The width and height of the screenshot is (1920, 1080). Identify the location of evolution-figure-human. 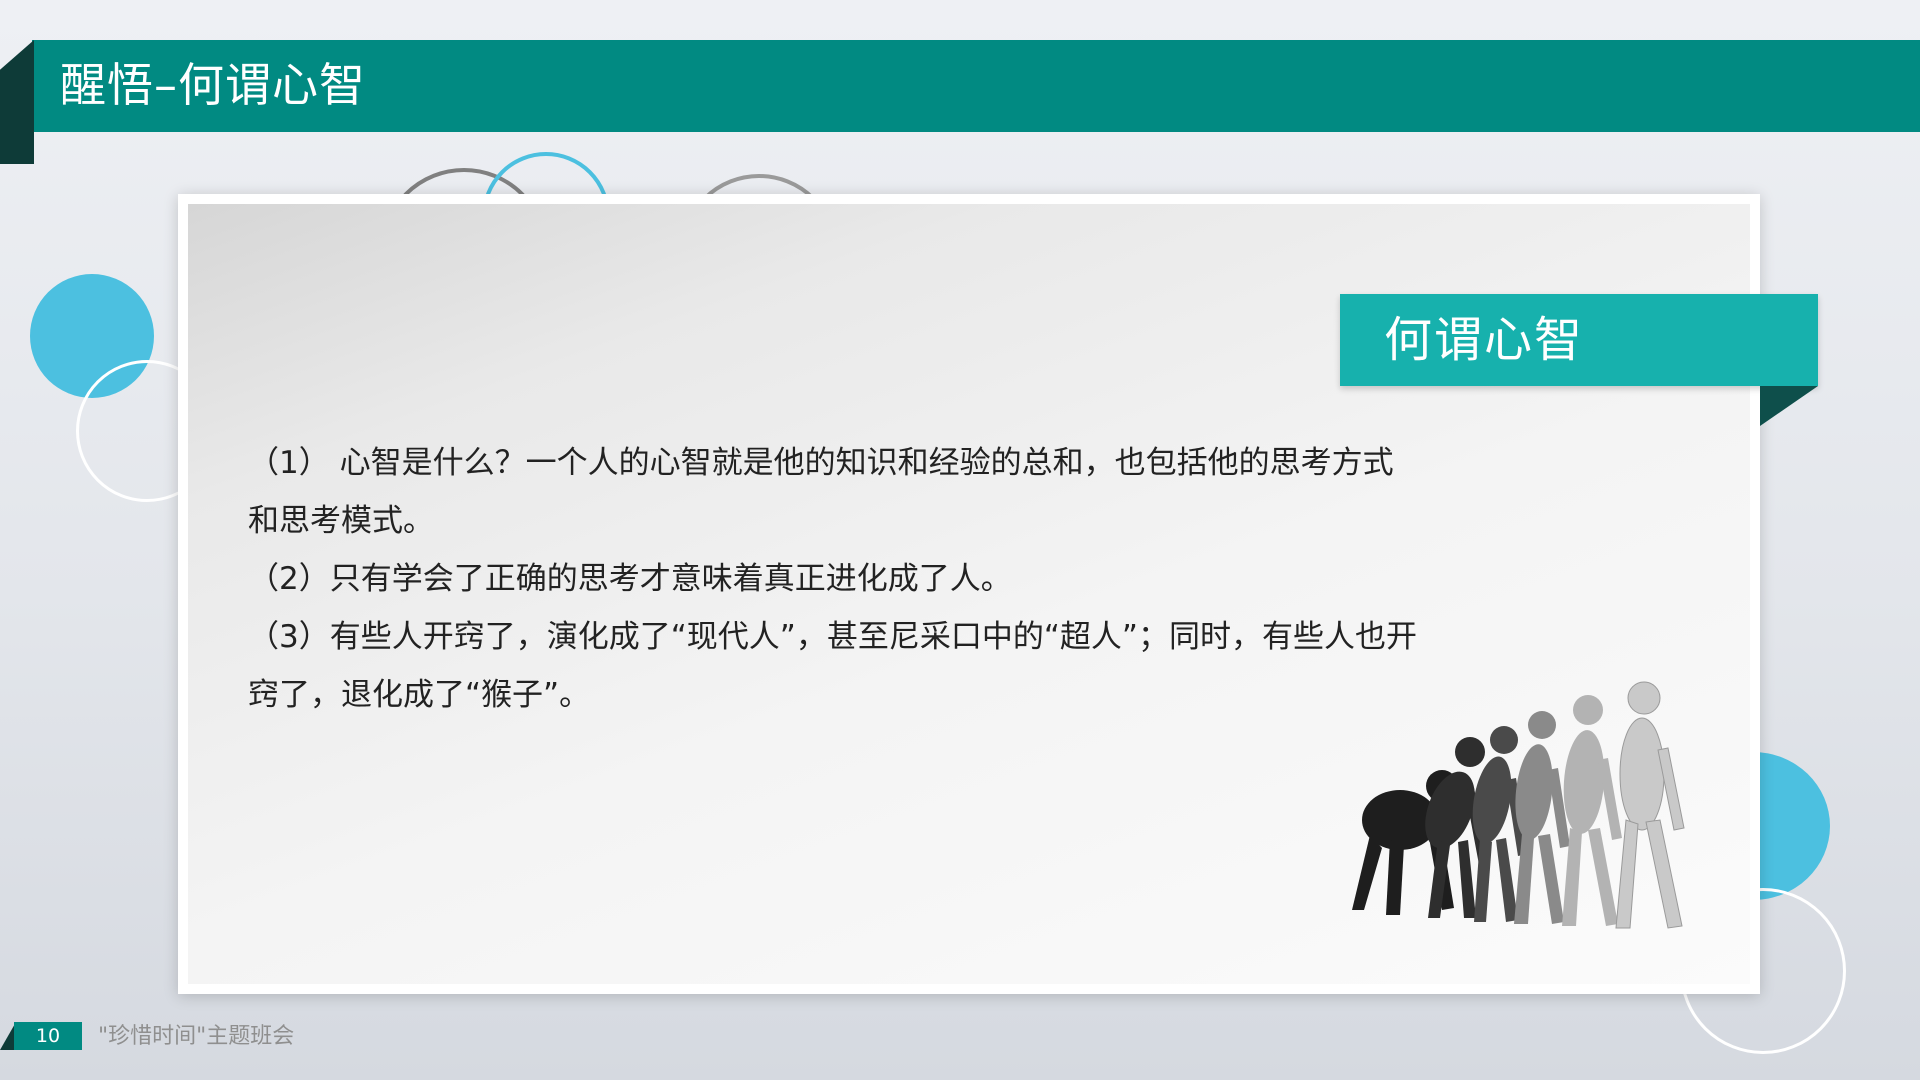
(1650, 805).